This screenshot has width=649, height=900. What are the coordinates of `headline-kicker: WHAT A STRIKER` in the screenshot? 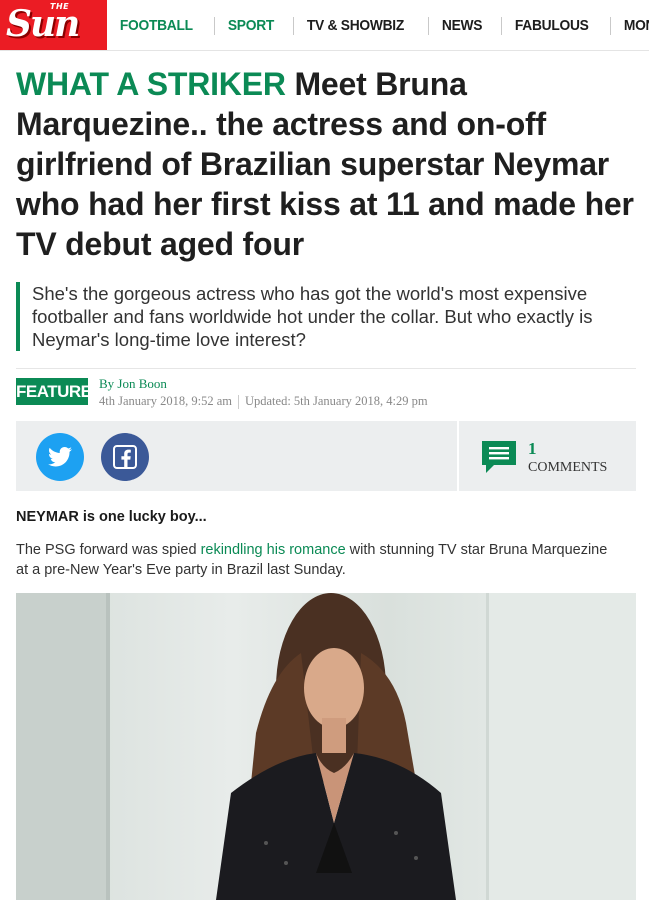 It's located at (151, 84).